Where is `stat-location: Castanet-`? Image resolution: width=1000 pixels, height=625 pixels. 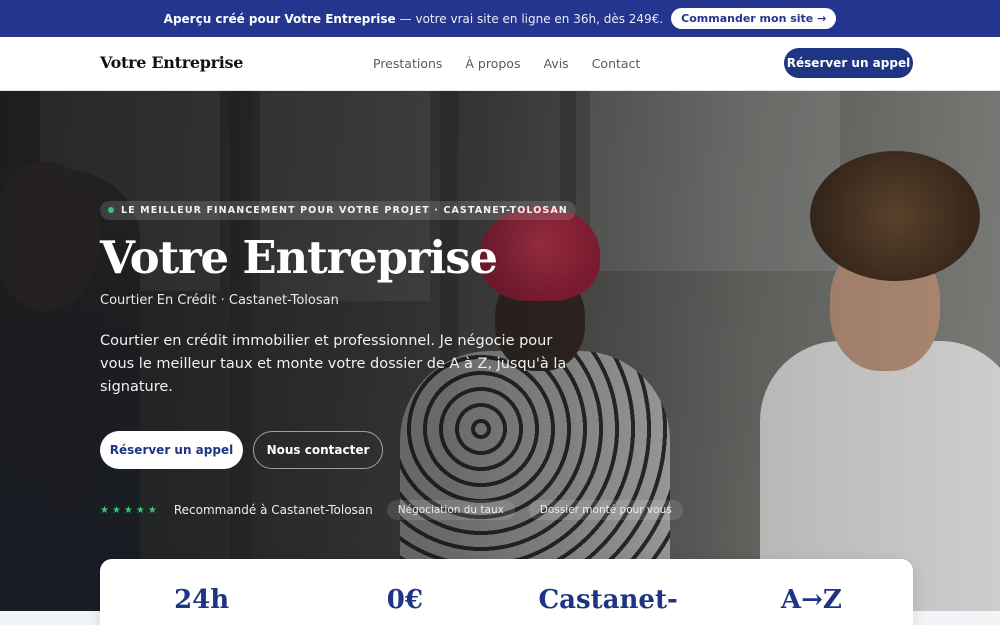
stat-location: Castanet- is located at coordinates (608, 600).